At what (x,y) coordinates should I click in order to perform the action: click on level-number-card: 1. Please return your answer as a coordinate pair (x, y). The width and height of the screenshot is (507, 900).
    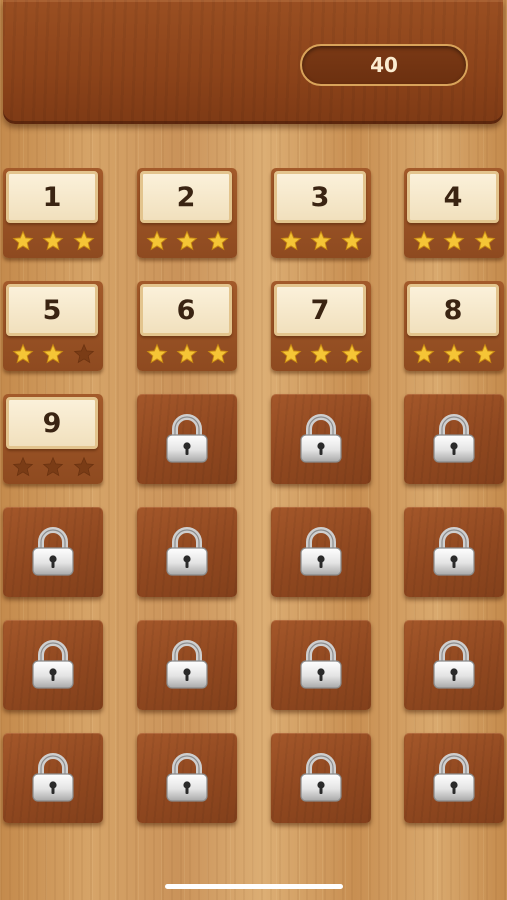
    Looking at the image, I should click on (52, 197).